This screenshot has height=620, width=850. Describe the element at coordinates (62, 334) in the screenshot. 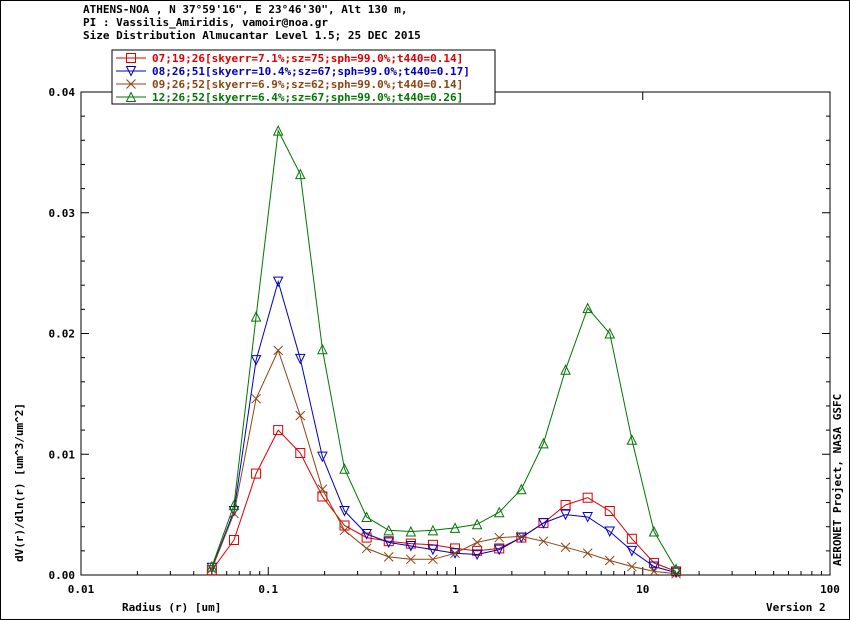

I see `y-tick-label: 0.02` at that location.